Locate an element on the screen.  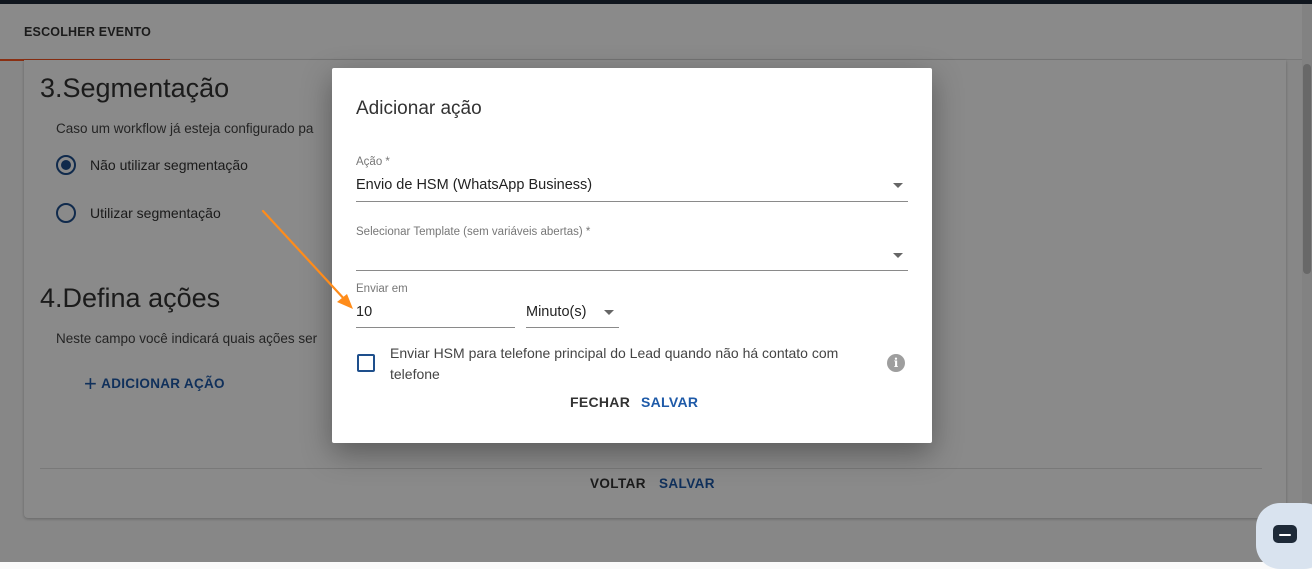
chat-icon is located at coordinates (1285, 534).